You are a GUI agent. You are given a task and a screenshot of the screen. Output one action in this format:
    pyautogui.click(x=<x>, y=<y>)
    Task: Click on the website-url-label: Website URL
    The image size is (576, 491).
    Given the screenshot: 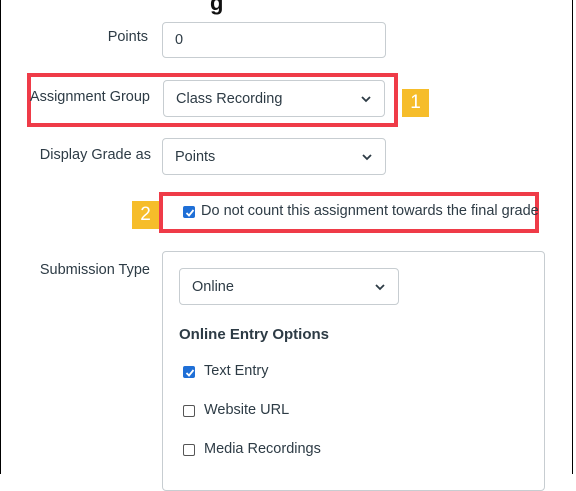 What is the action you would take?
    pyautogui.click(x=247, y=410)
    